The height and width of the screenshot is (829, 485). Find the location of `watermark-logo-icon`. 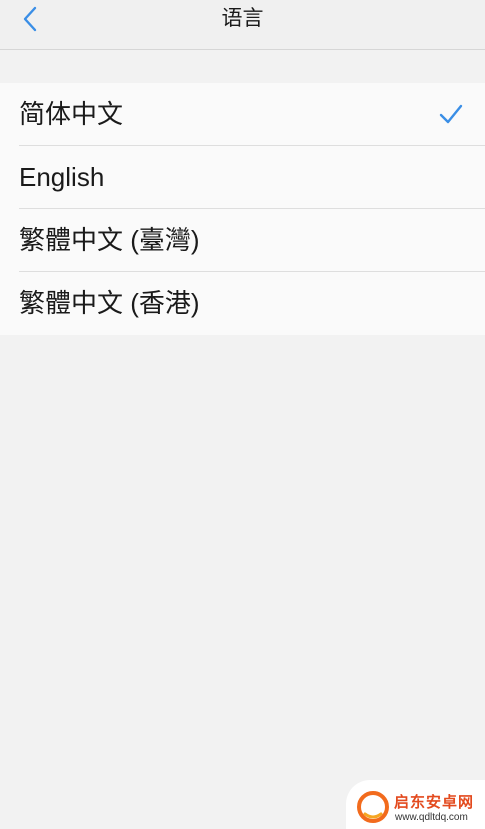

watermark-logo-icon is located at coordinates (373, 807).